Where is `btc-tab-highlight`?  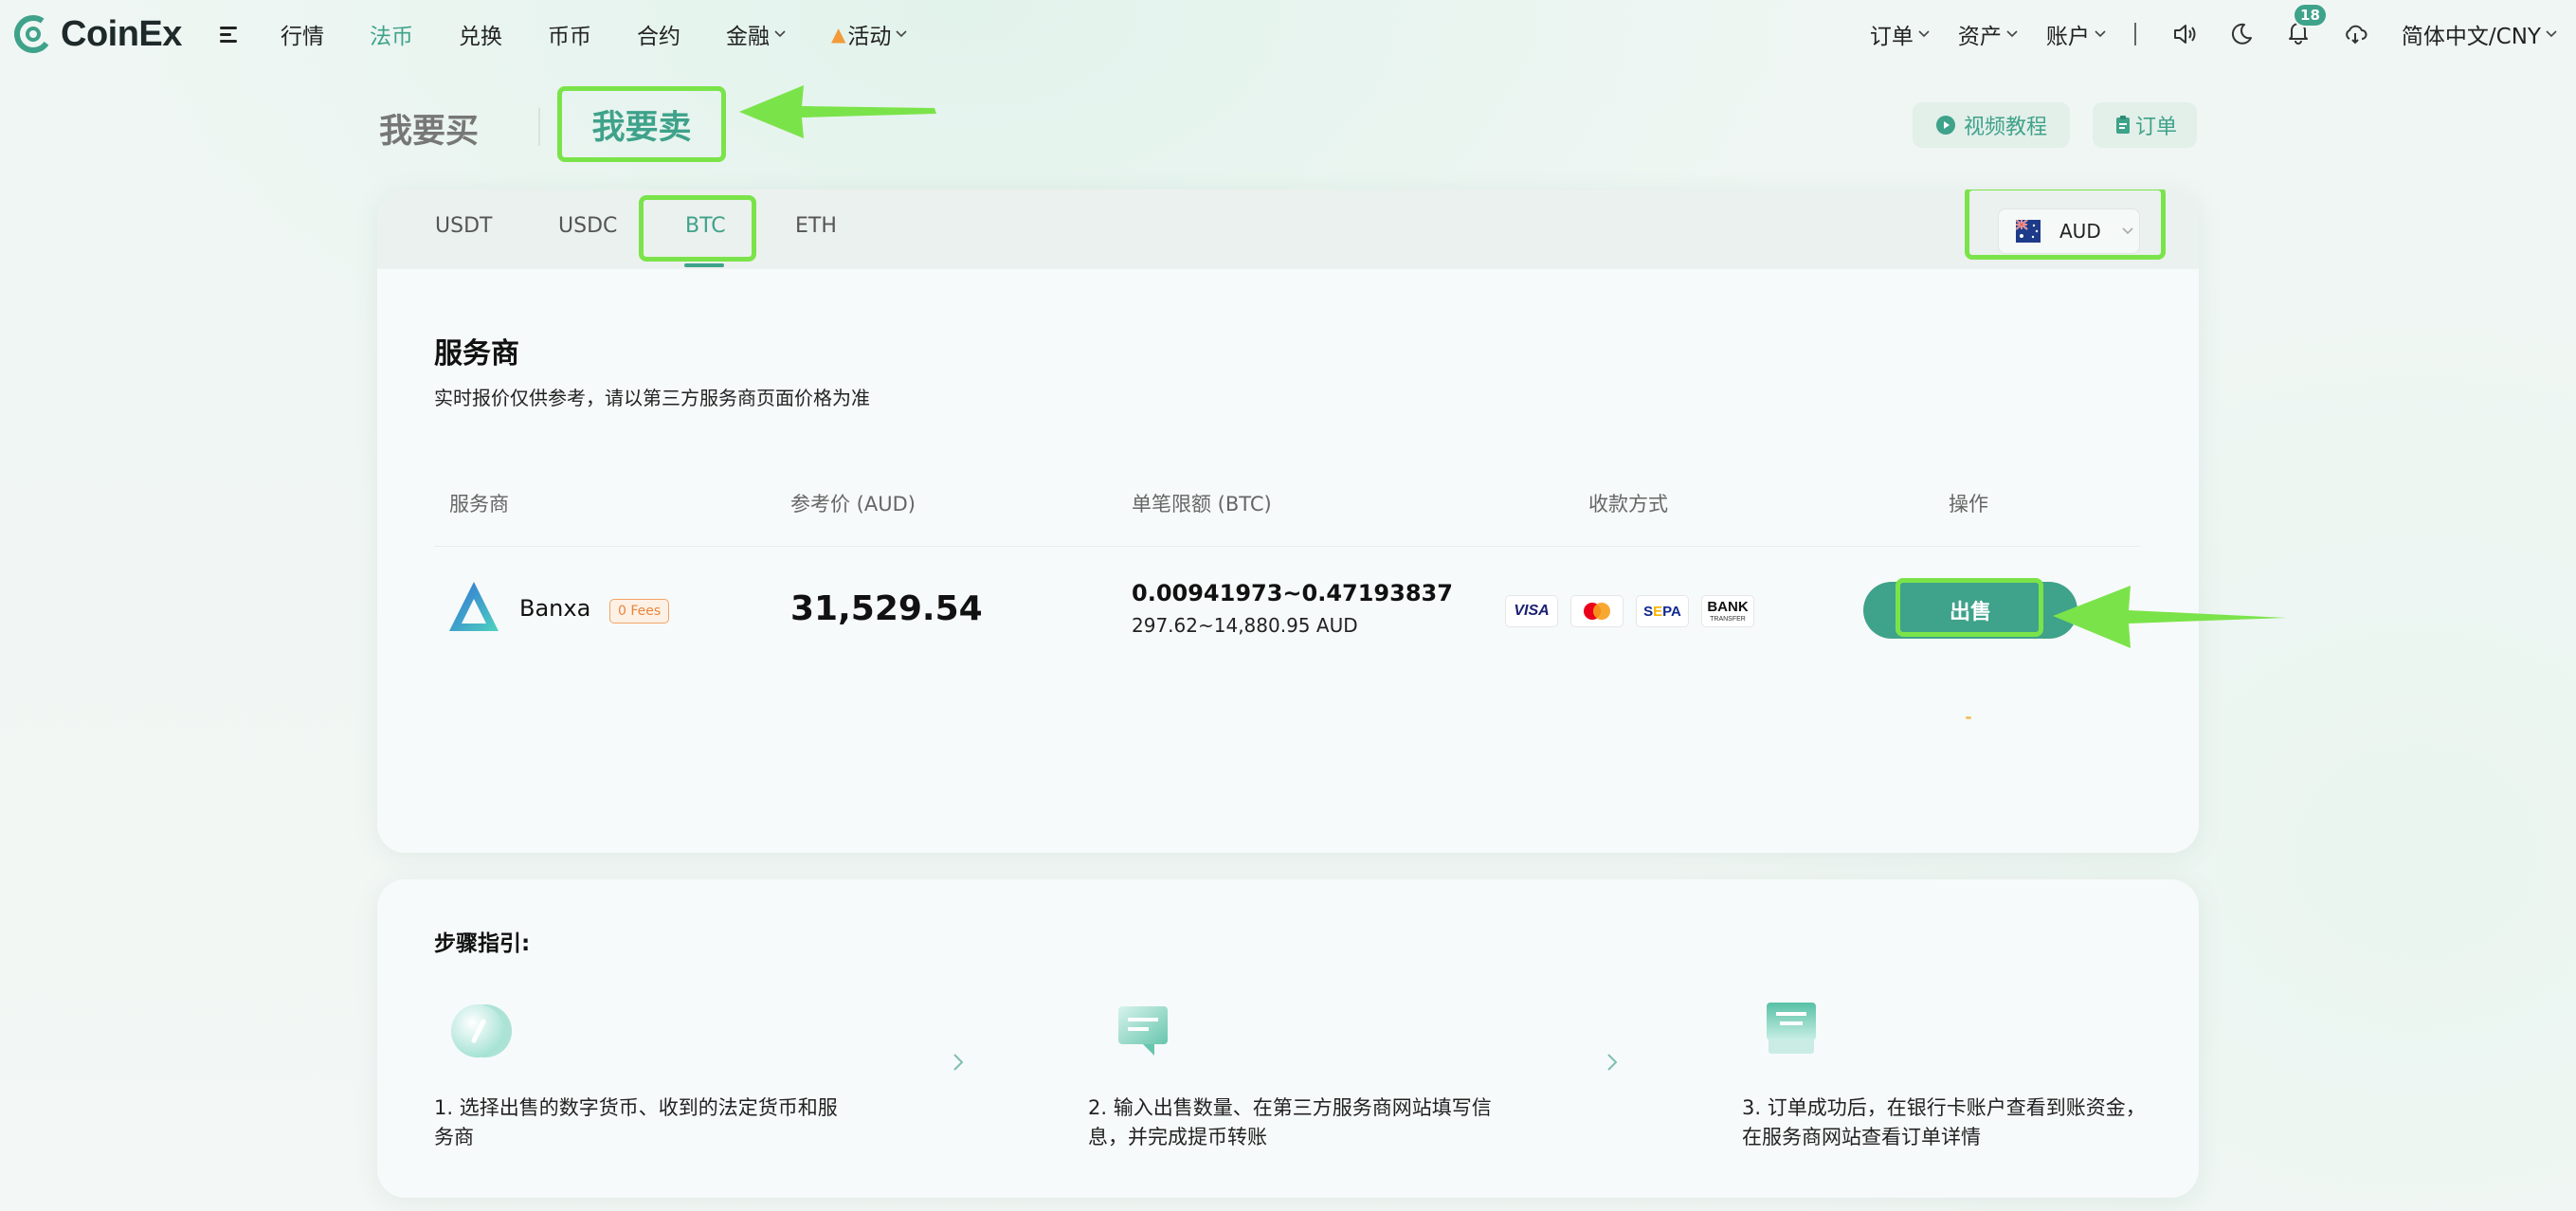 btc-tab-highlight is located at coordinates (697, 228).